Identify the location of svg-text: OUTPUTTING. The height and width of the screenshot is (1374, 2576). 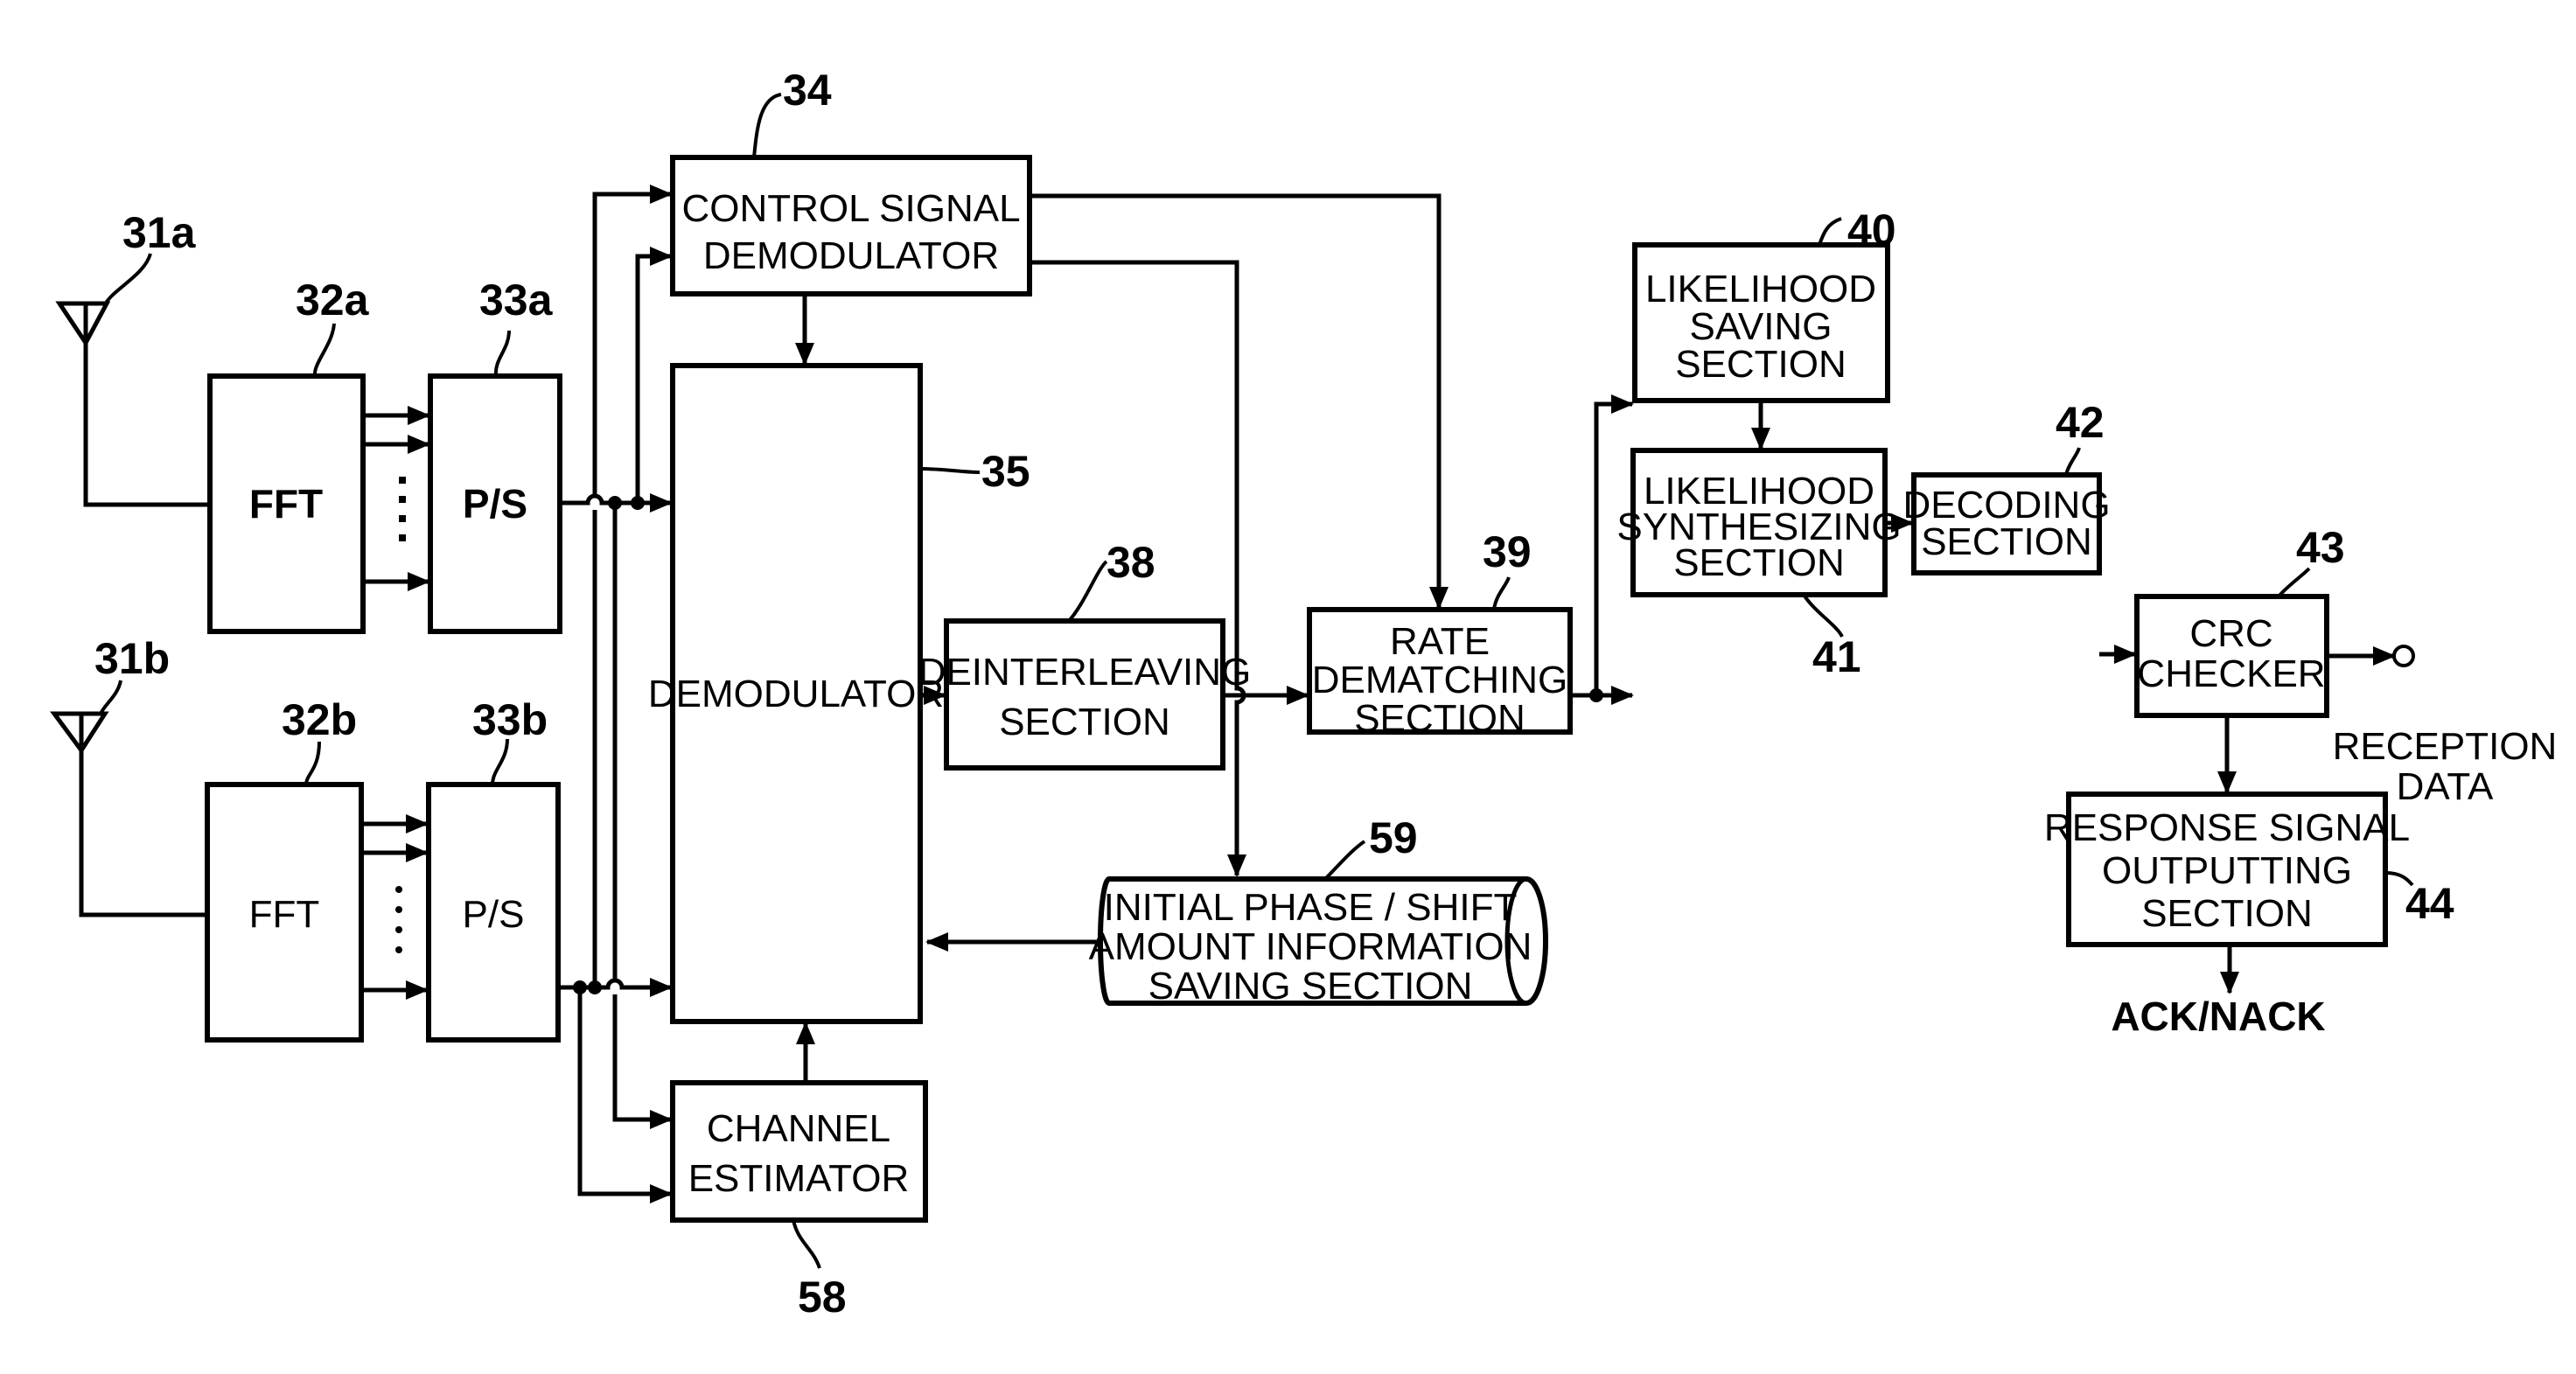
(2227, 871).